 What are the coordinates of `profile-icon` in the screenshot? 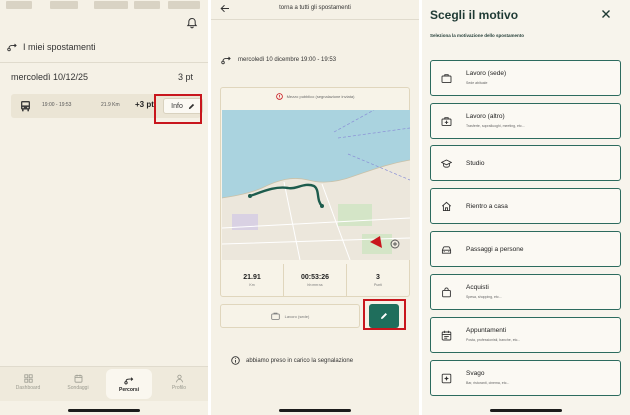 It's located at (179, 378).